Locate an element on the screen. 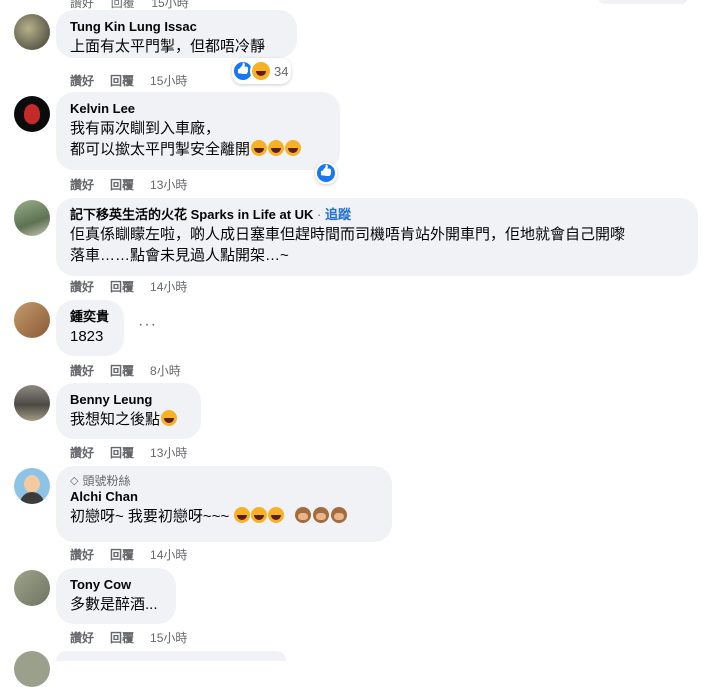 This screenshot has width=714, height=687. comment-author: Kelvin Lee is located at coordinates (199, 109).